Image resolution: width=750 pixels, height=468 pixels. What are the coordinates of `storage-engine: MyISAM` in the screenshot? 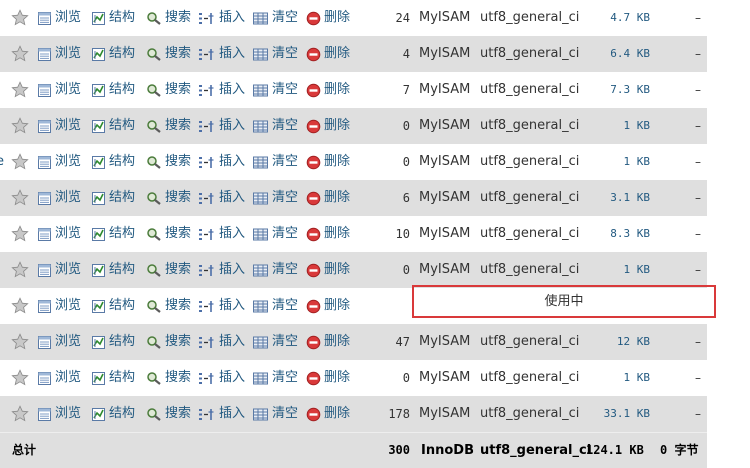 It's located at (445, 17).